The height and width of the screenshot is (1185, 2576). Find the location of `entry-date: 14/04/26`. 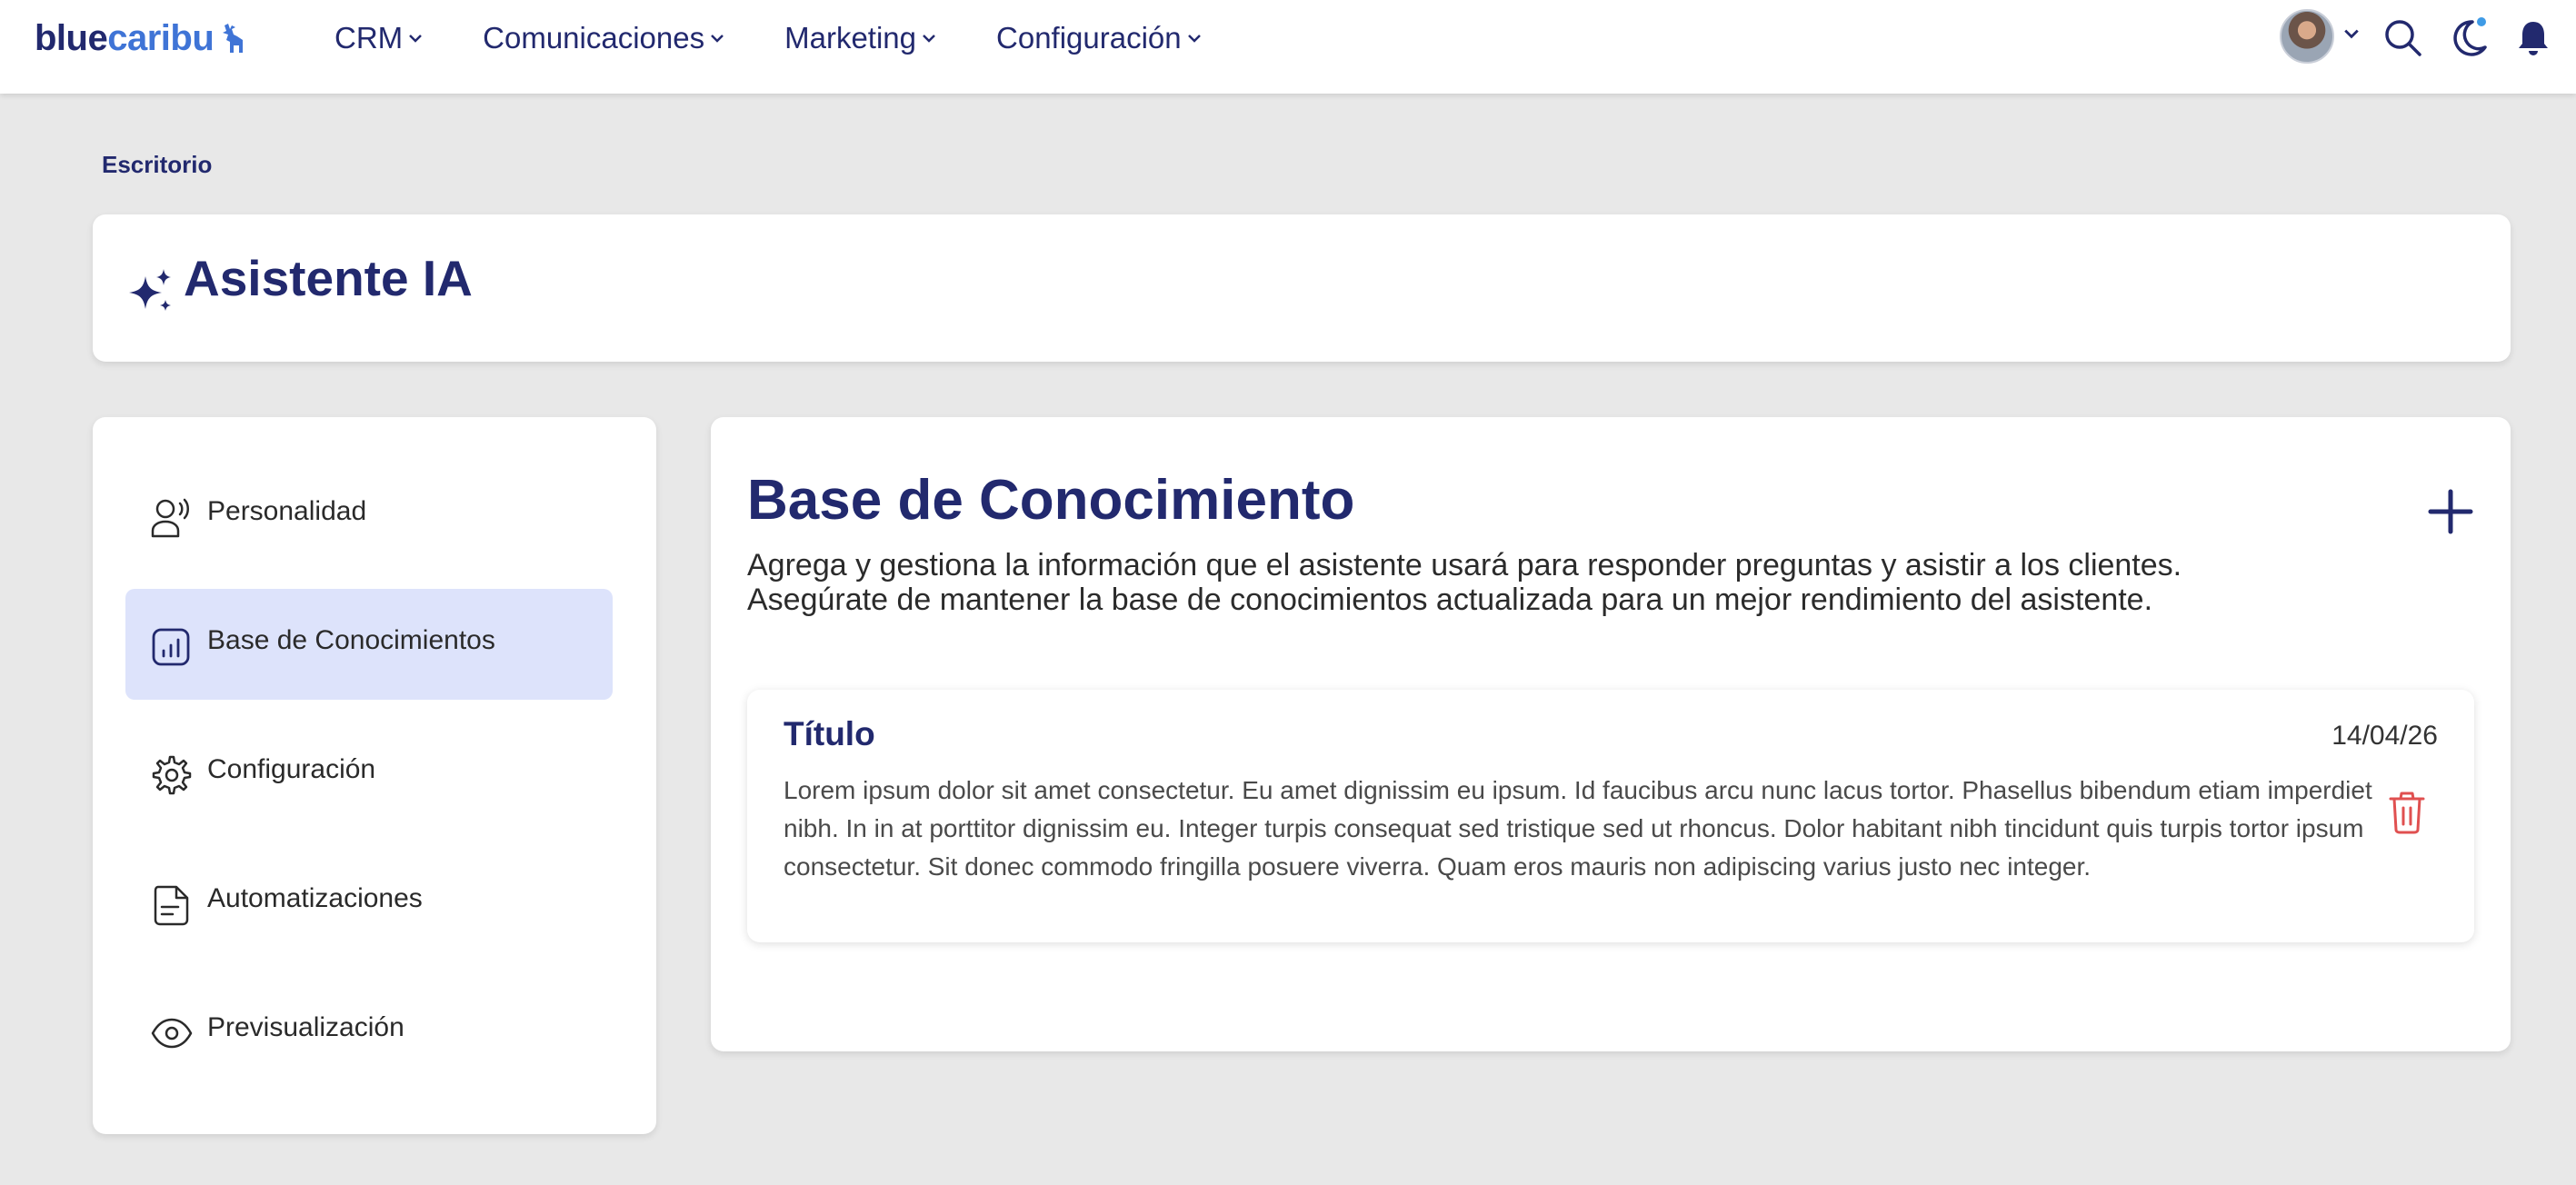

entry-date: 14/04/26 is located at coordinates (2384, 736).